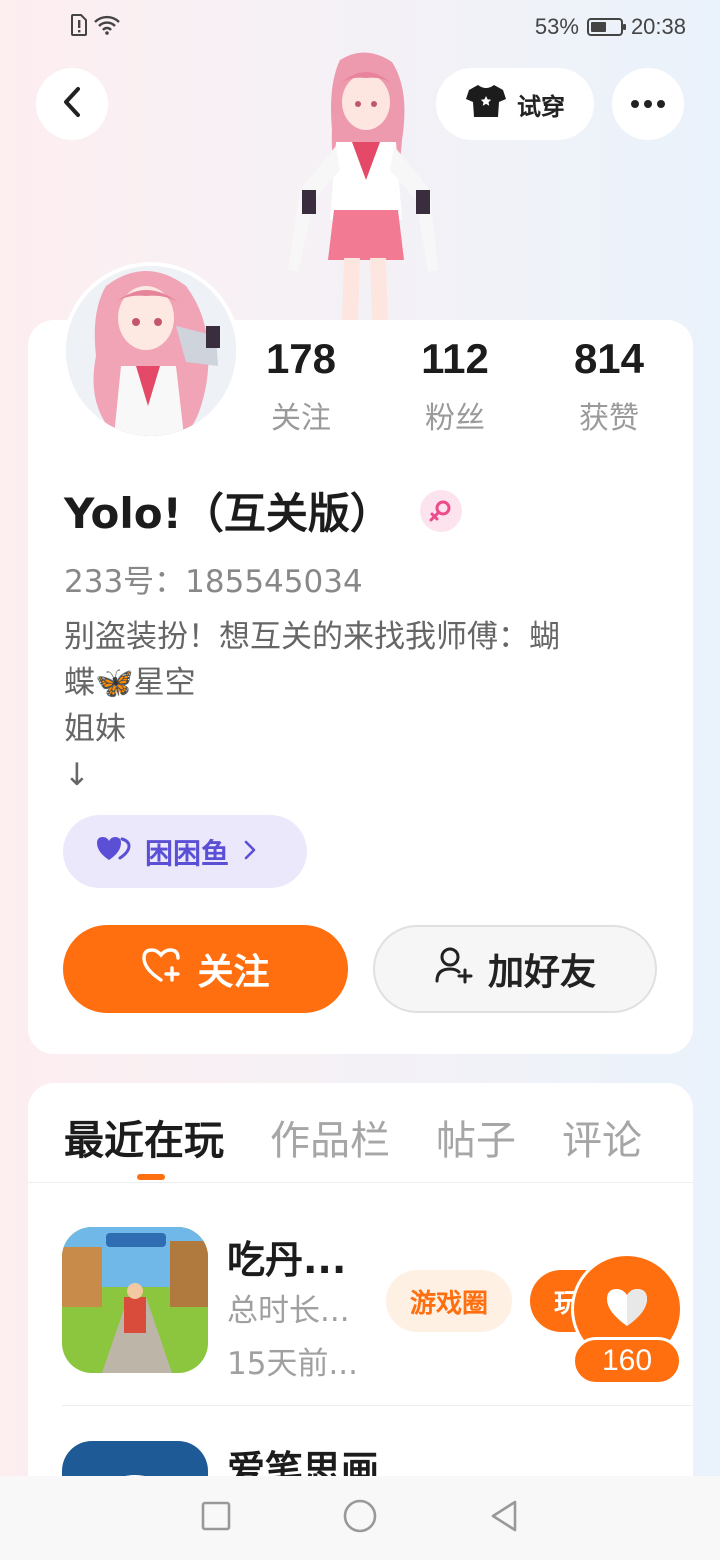  What do you see at coordinates (162, 969) in the screenshot?
I see `heart-plus-icon` at bounding box center [162, 969].